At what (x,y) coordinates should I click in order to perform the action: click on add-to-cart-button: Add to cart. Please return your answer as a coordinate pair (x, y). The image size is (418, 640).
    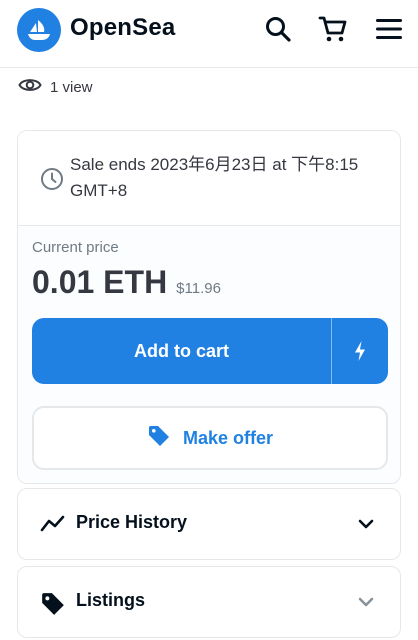
    Looking at the image, I should click on (210, 351).